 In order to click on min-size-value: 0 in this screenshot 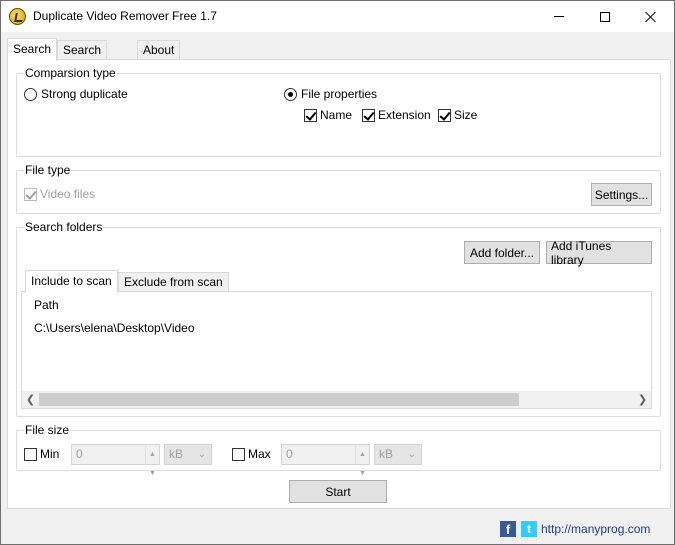, I will do `click(79, 454)`.